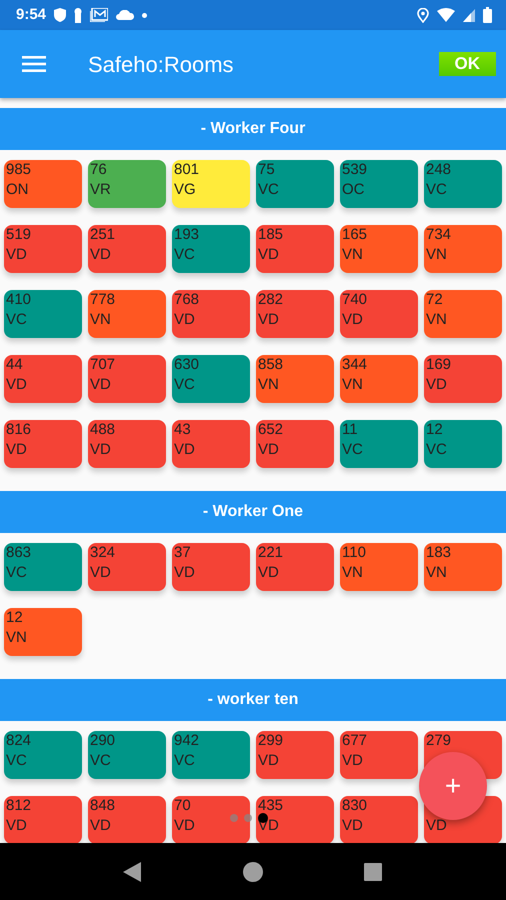 The image size is (506, 900). I want to click on room-tile: 290 VC, so click(127, 755).